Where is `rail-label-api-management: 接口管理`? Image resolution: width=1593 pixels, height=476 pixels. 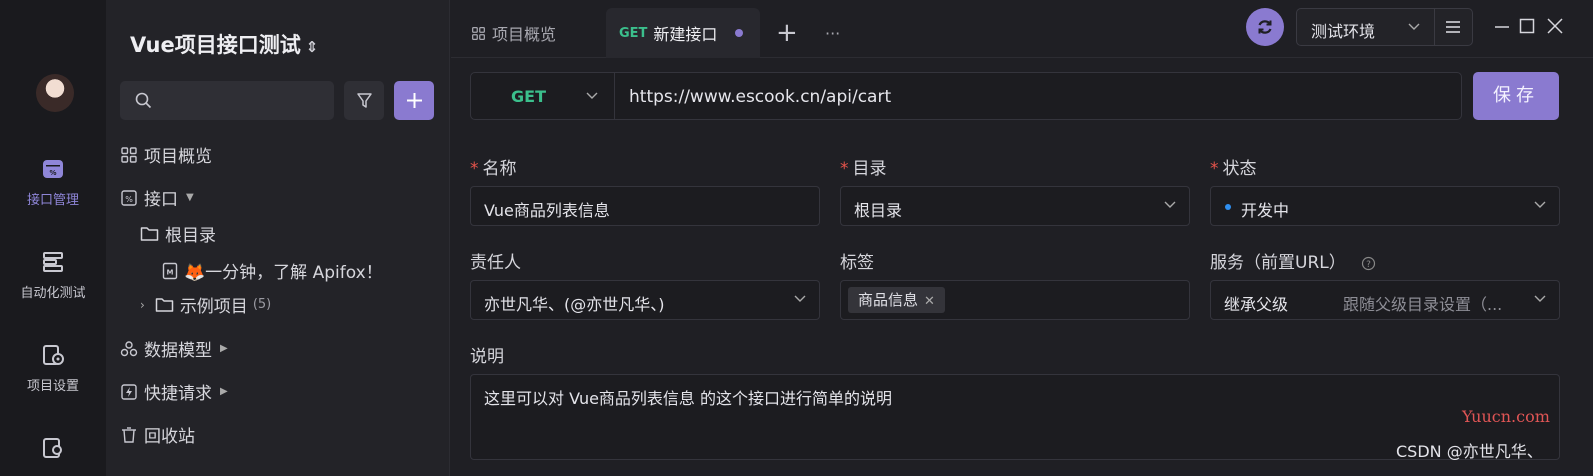
rail-label-api-management: 接口管理 is located at coordinates (52, 200).